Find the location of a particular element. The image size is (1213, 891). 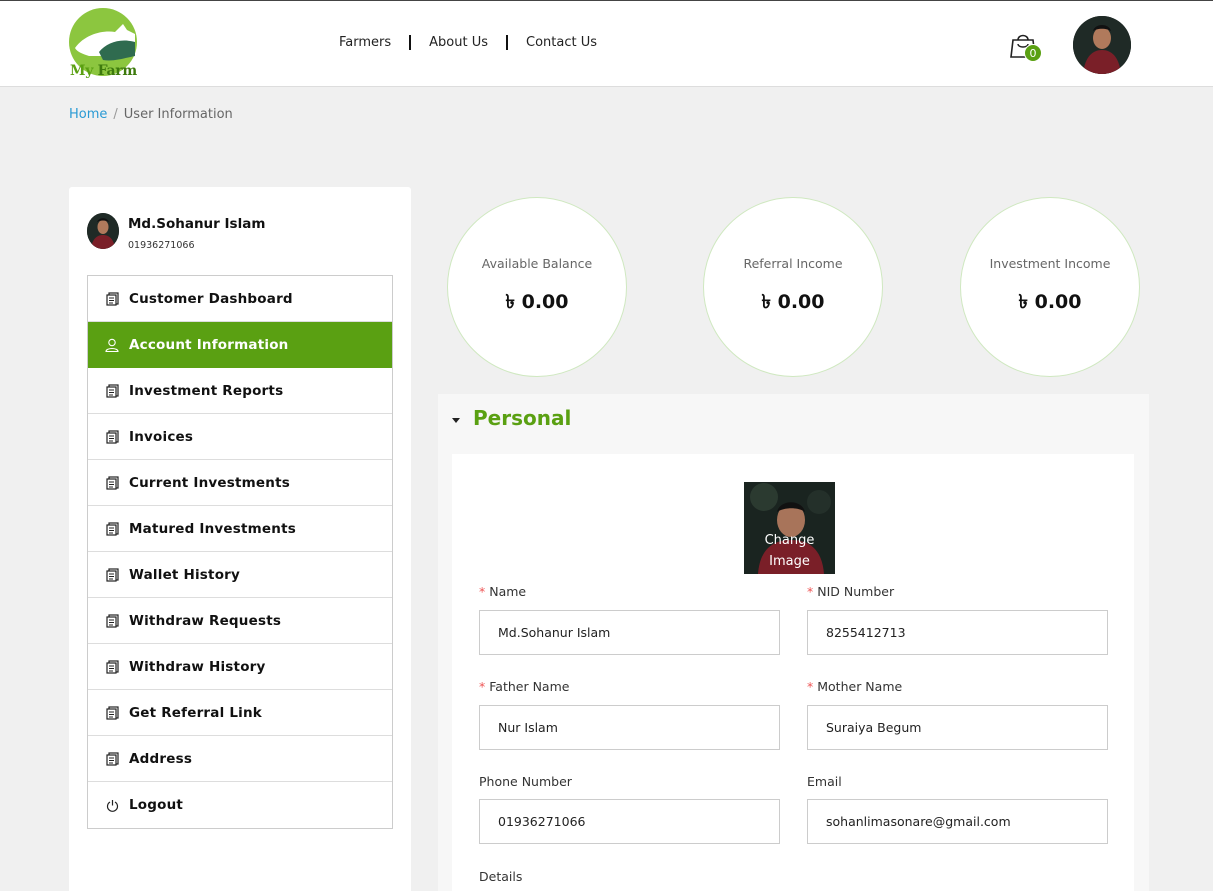

user-avatar is located at coordinates (1102, 45).